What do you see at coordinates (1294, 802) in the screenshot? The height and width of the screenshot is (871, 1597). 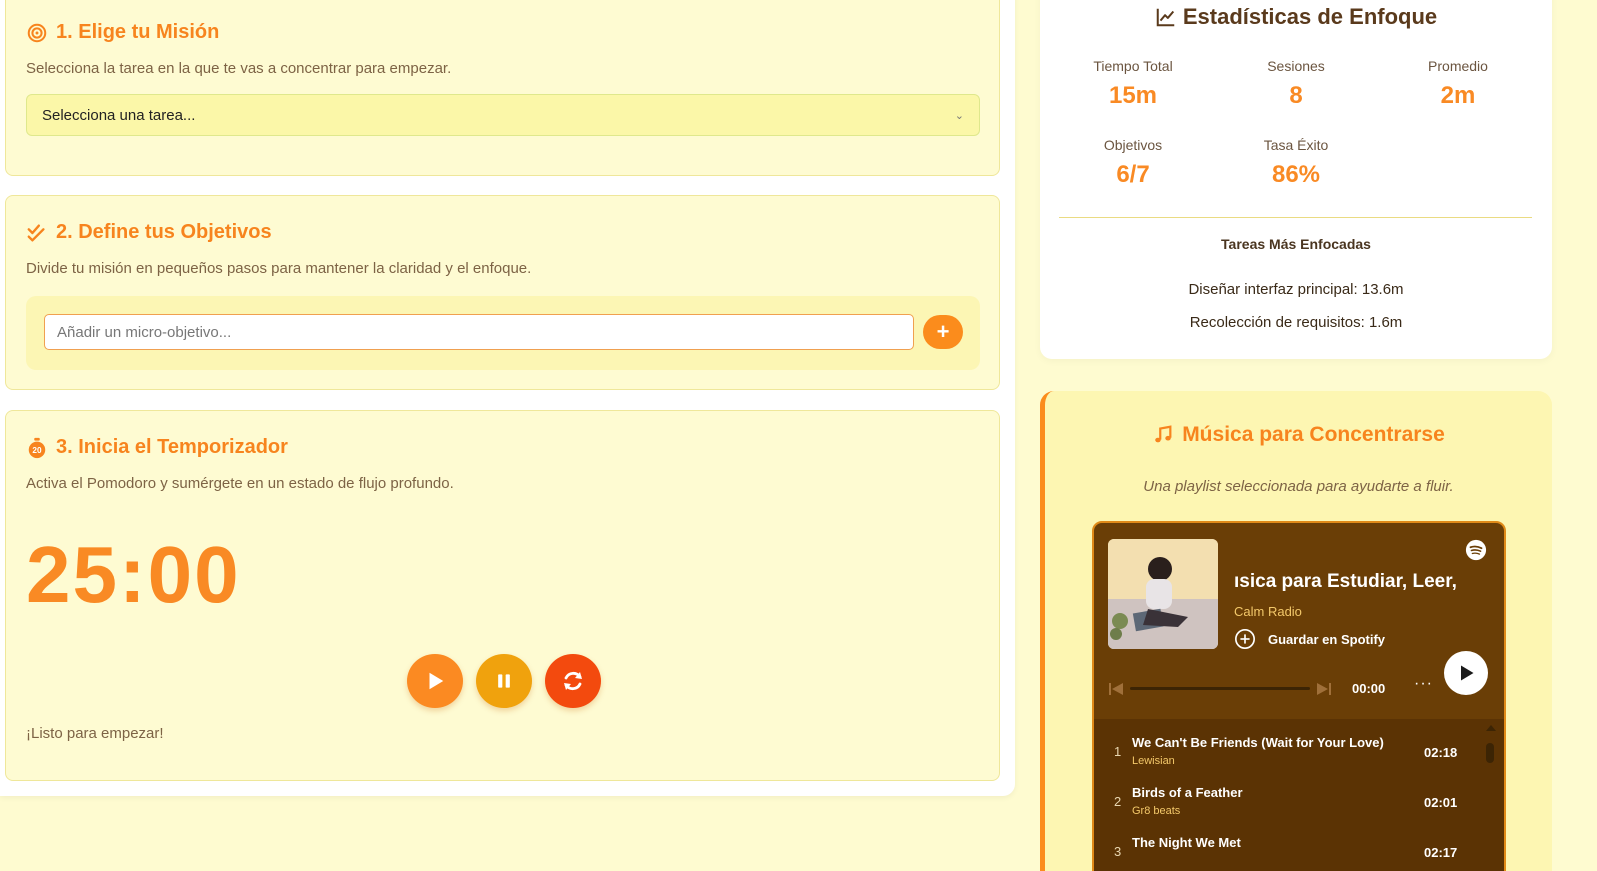 I see `track-row: 2 Birds of a Feather Gr8 beats 02:01` at bounding box center [1294, 802].